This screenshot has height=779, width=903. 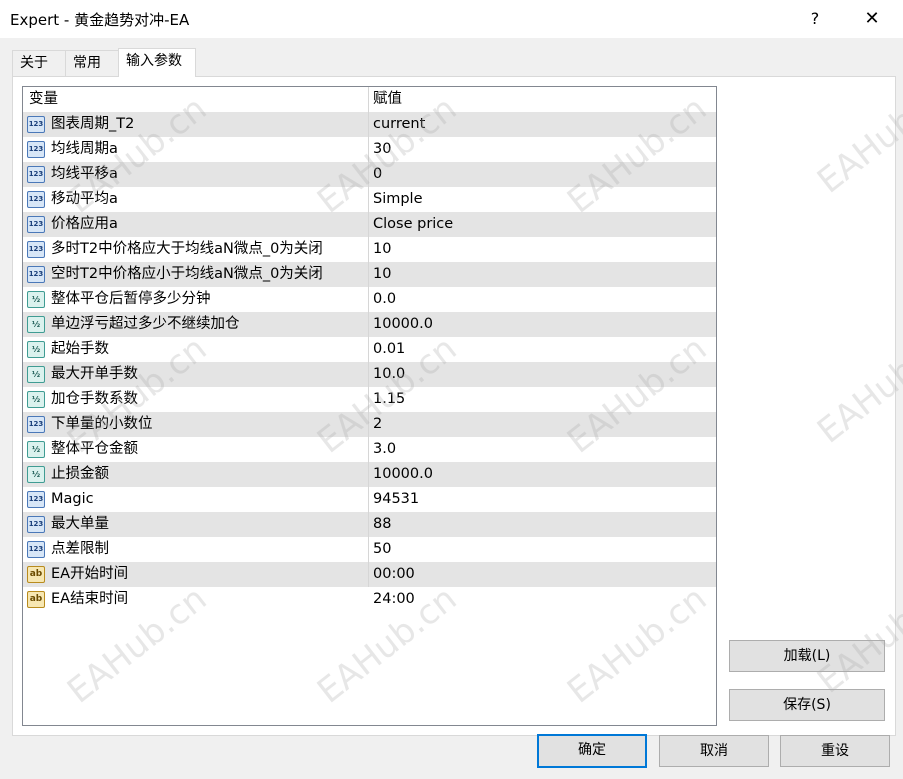 I want to click on table-row: ab EA开始时间 00:00, so click(x=369, y=574).